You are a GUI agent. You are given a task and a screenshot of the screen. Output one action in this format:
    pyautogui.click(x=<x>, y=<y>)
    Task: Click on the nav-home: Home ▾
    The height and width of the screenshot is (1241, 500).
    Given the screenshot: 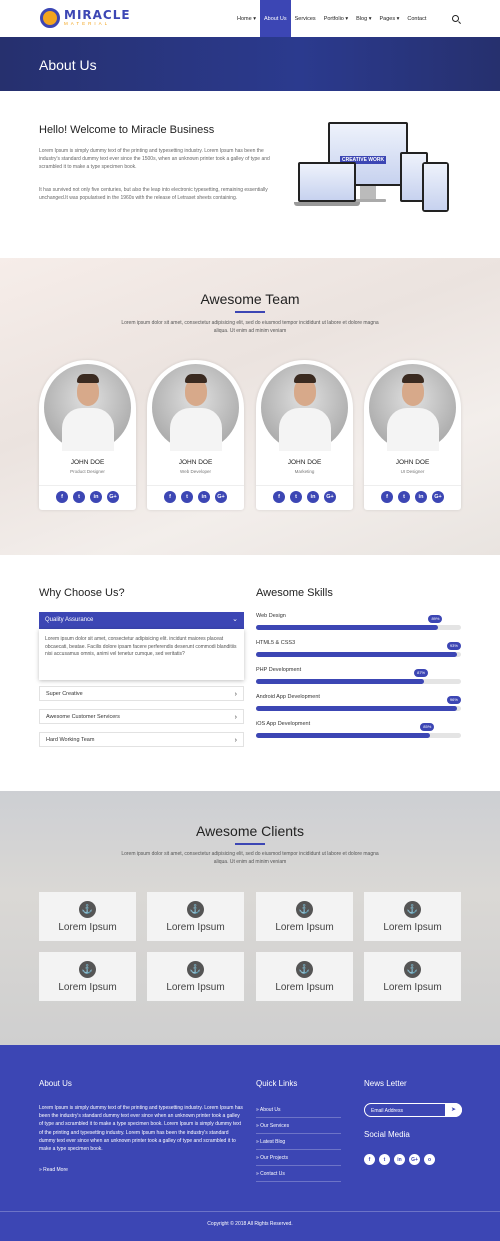 What is the action you would take?
    pyautogui.click(x=246, y=18)
    